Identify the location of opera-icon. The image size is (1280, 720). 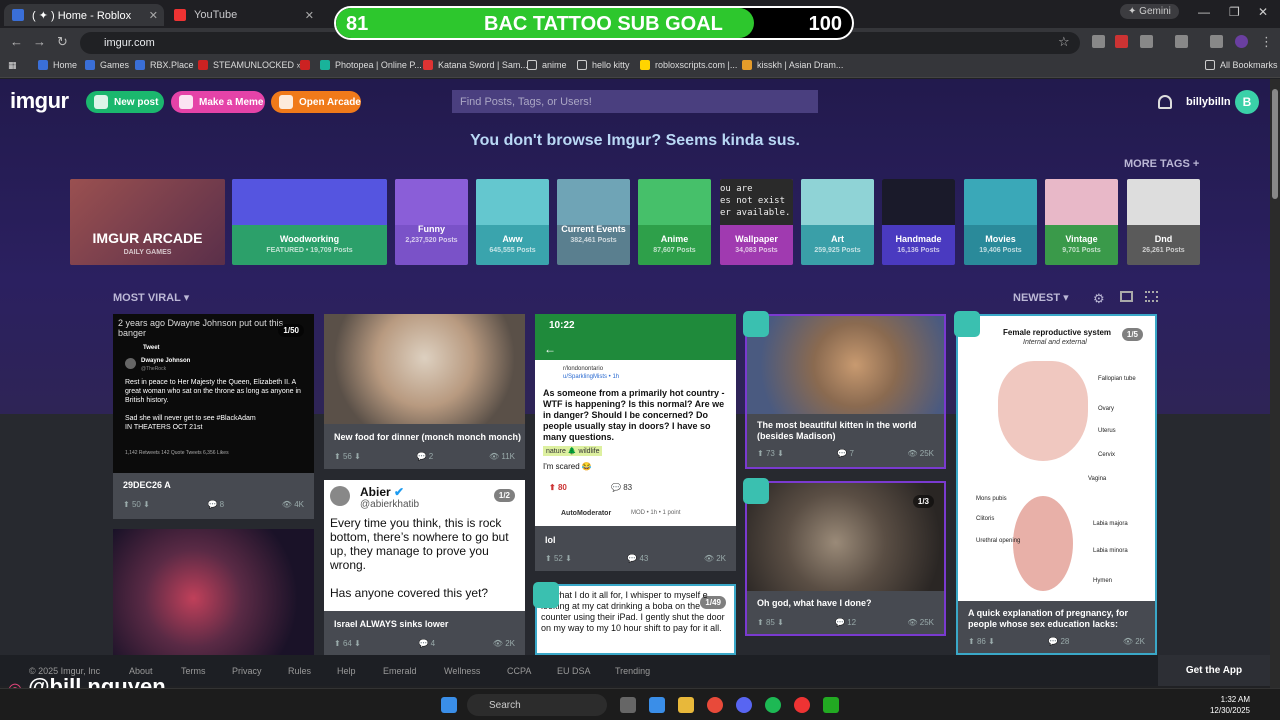
(802, 705).